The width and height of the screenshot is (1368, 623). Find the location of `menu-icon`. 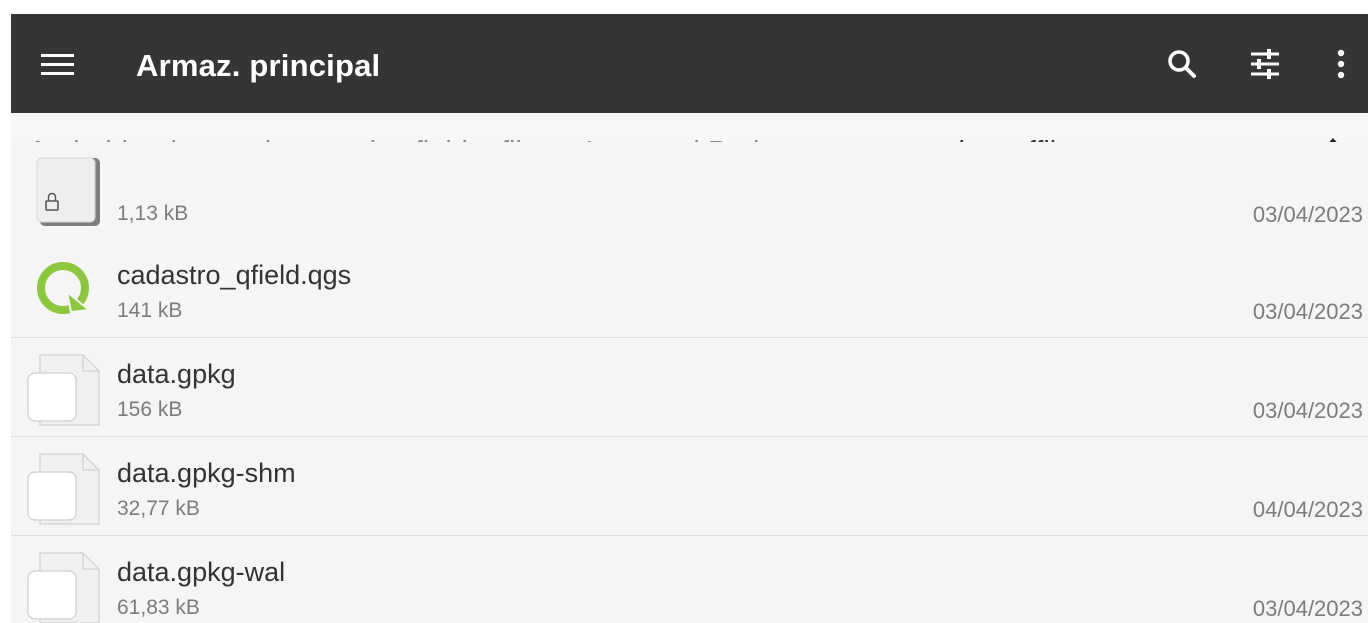

menu-icon is located at coordinates (57, 65).